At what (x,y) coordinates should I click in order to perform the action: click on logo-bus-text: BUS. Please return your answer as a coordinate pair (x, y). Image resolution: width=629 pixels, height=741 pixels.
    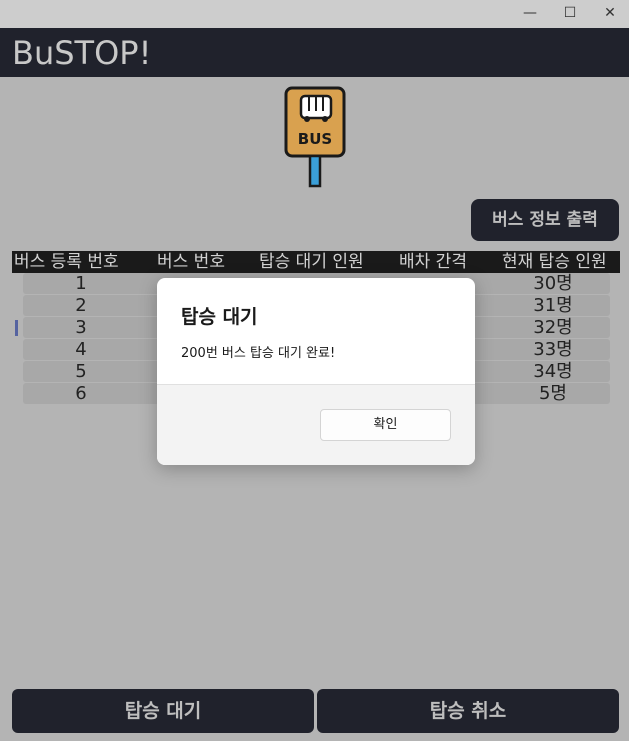
    Looking at the image, I should click on (315, 139).